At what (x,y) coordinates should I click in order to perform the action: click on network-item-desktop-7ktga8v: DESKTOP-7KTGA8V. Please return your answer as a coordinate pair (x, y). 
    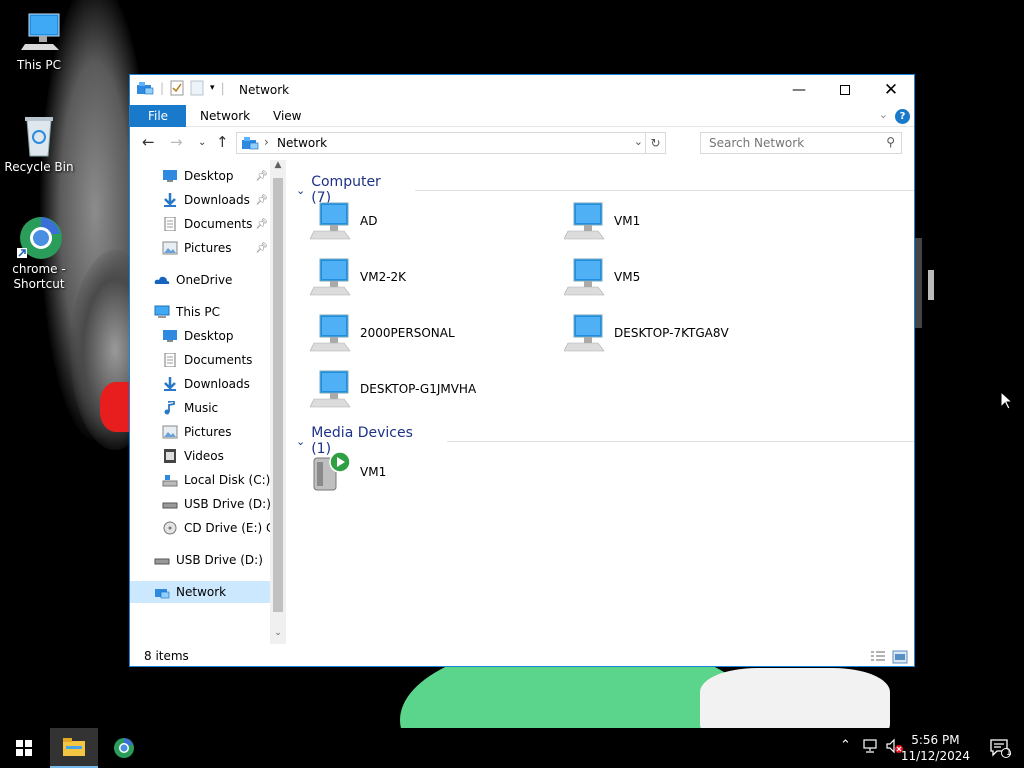
    Looking at the image, I should click on (683, 333).